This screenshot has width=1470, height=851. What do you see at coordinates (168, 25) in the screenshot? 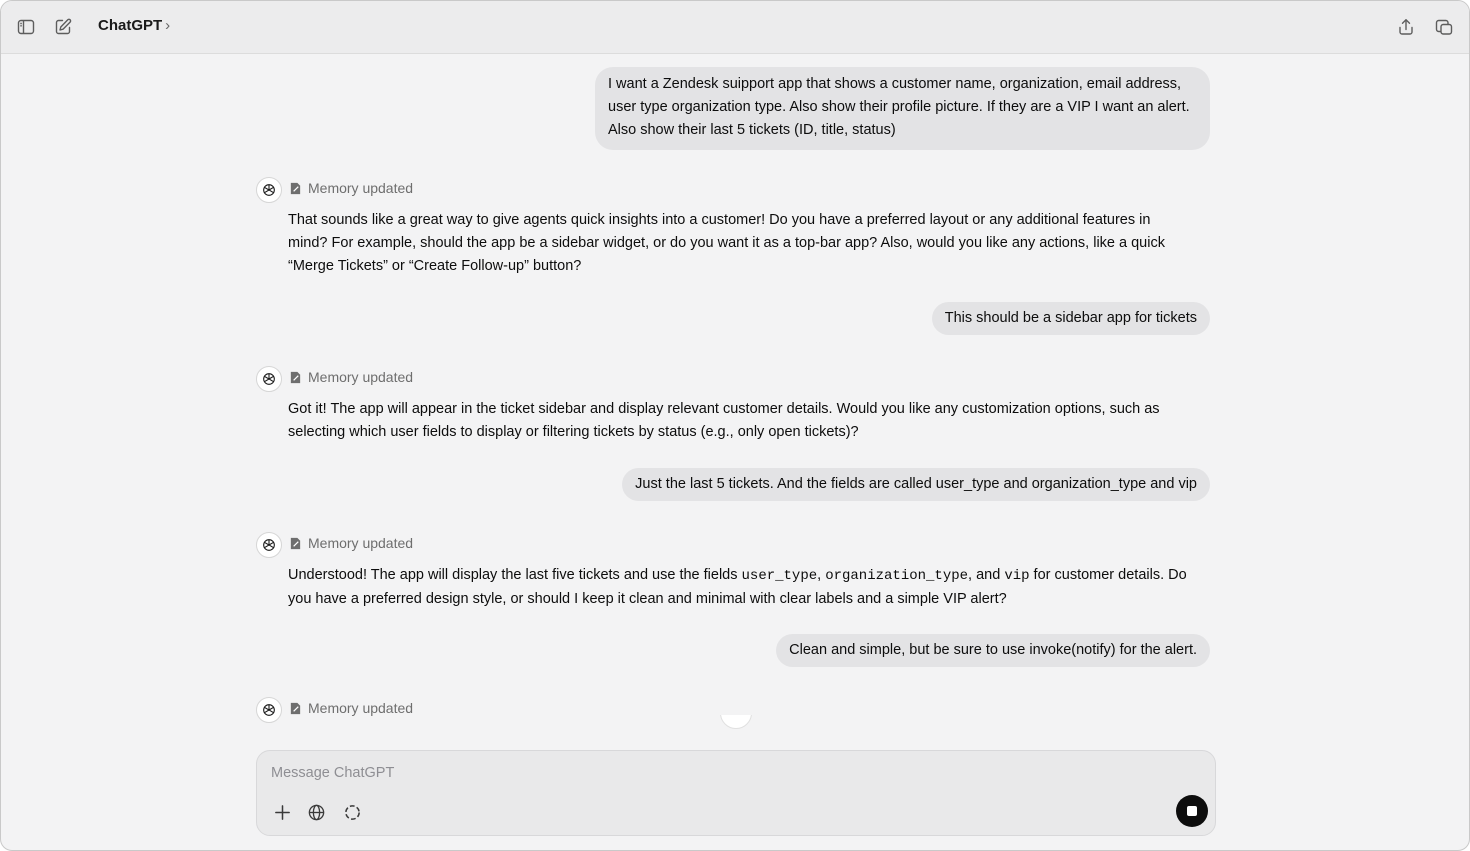
I see `chevron-right-icon: ›` at bounding box center [168, 25].